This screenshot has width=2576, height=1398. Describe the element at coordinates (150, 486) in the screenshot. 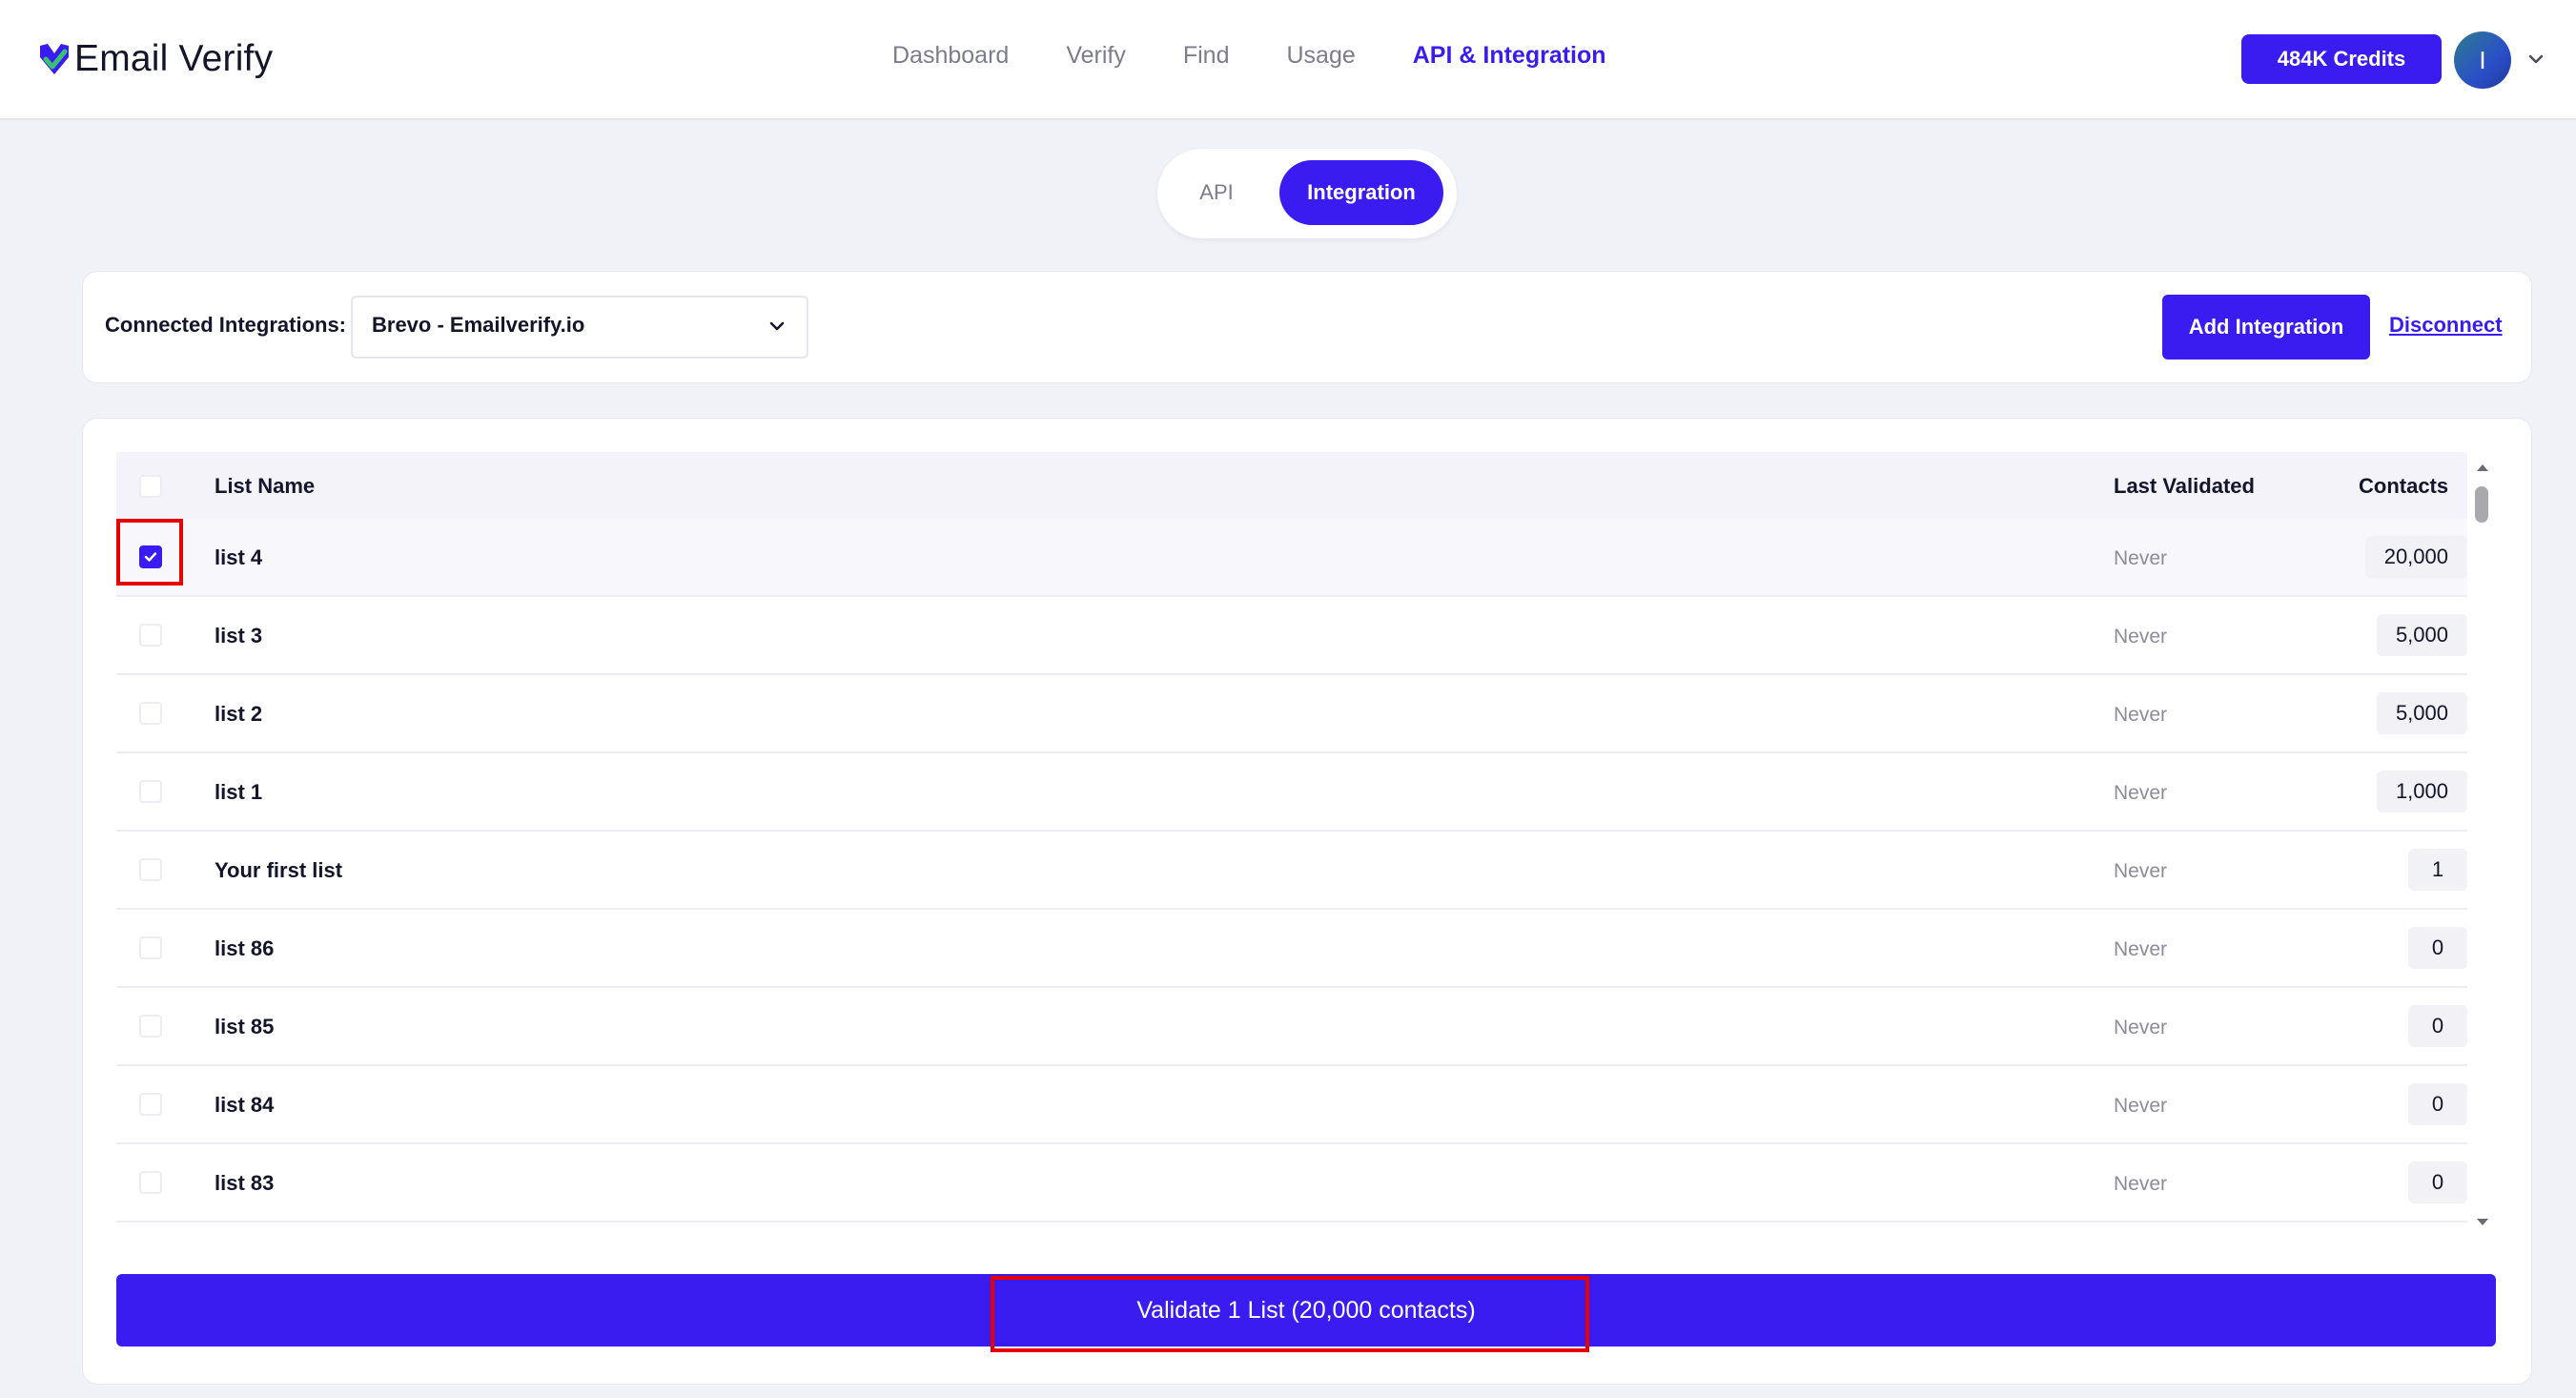

I see `select-all-checkbox` at that location.